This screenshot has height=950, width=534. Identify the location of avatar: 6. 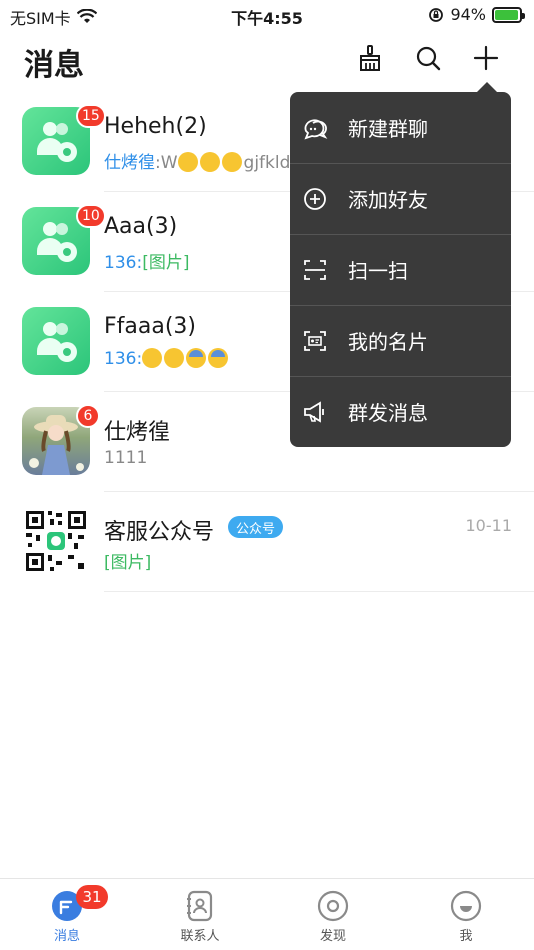
(61, 439).